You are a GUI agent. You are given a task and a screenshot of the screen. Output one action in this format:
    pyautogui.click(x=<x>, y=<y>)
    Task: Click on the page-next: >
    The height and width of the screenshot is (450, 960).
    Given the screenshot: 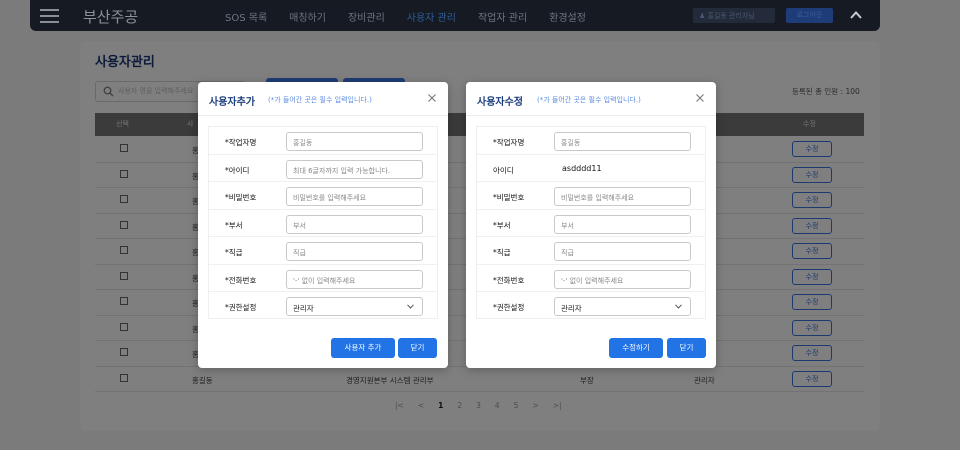 What is the action you would take?
    pyautogui.click(x=535, y=405)
    